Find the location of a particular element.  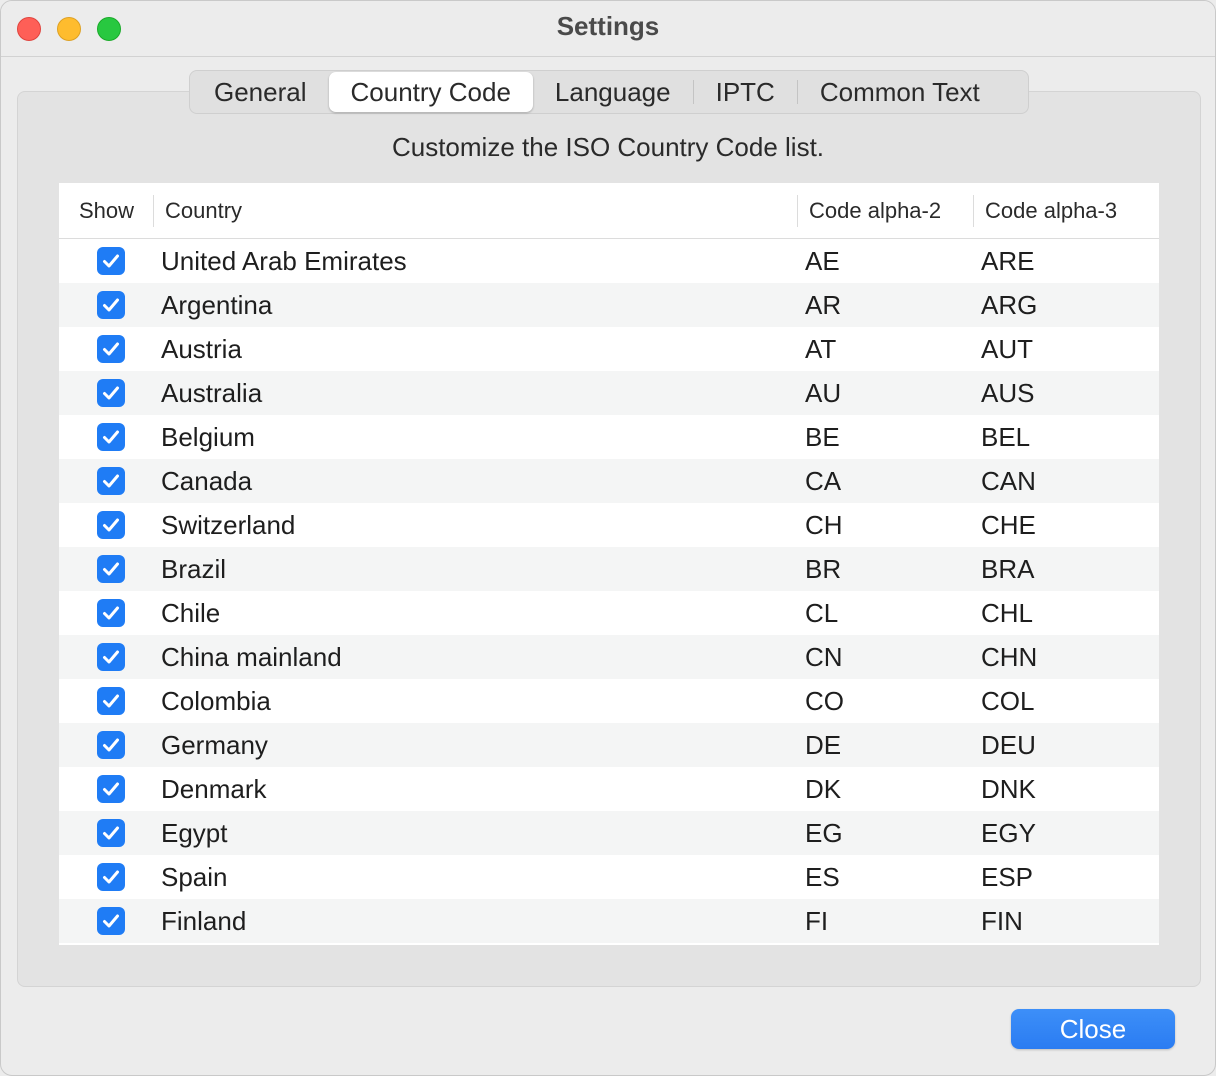

country-cell: Chile is located at coordinates (191, 613).